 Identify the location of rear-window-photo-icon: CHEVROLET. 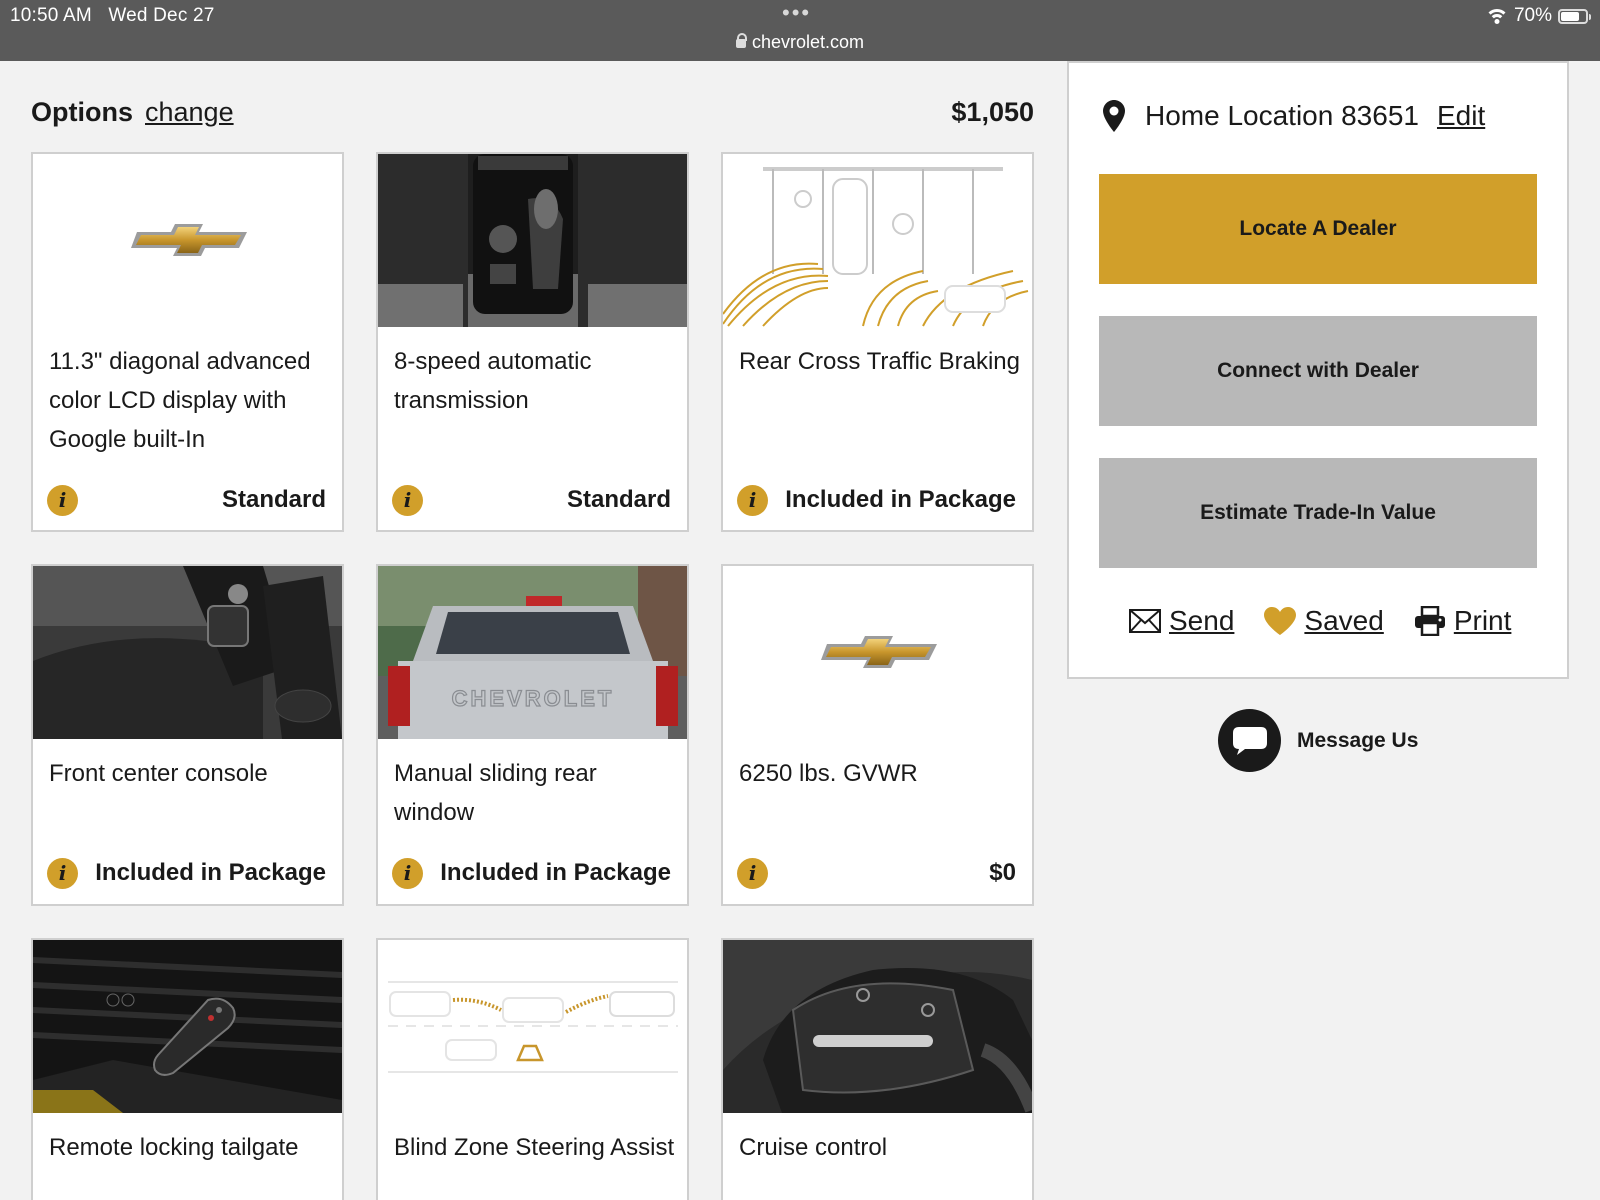
(532, 652).